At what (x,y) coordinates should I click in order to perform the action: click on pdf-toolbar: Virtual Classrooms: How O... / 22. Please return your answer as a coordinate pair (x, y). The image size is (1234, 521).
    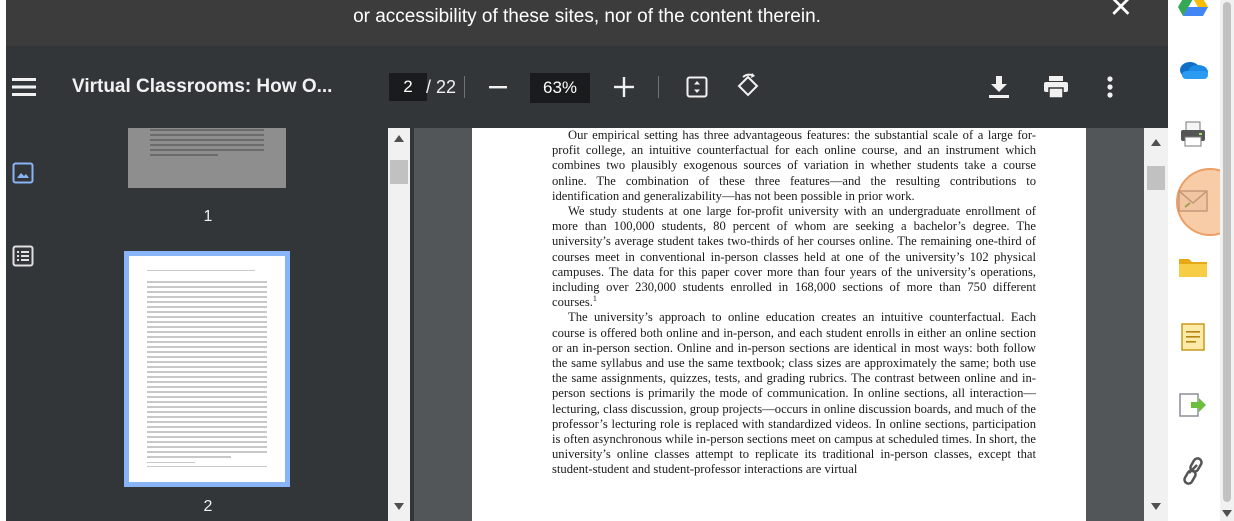
    Looking at the image, I should click on (587, 87).